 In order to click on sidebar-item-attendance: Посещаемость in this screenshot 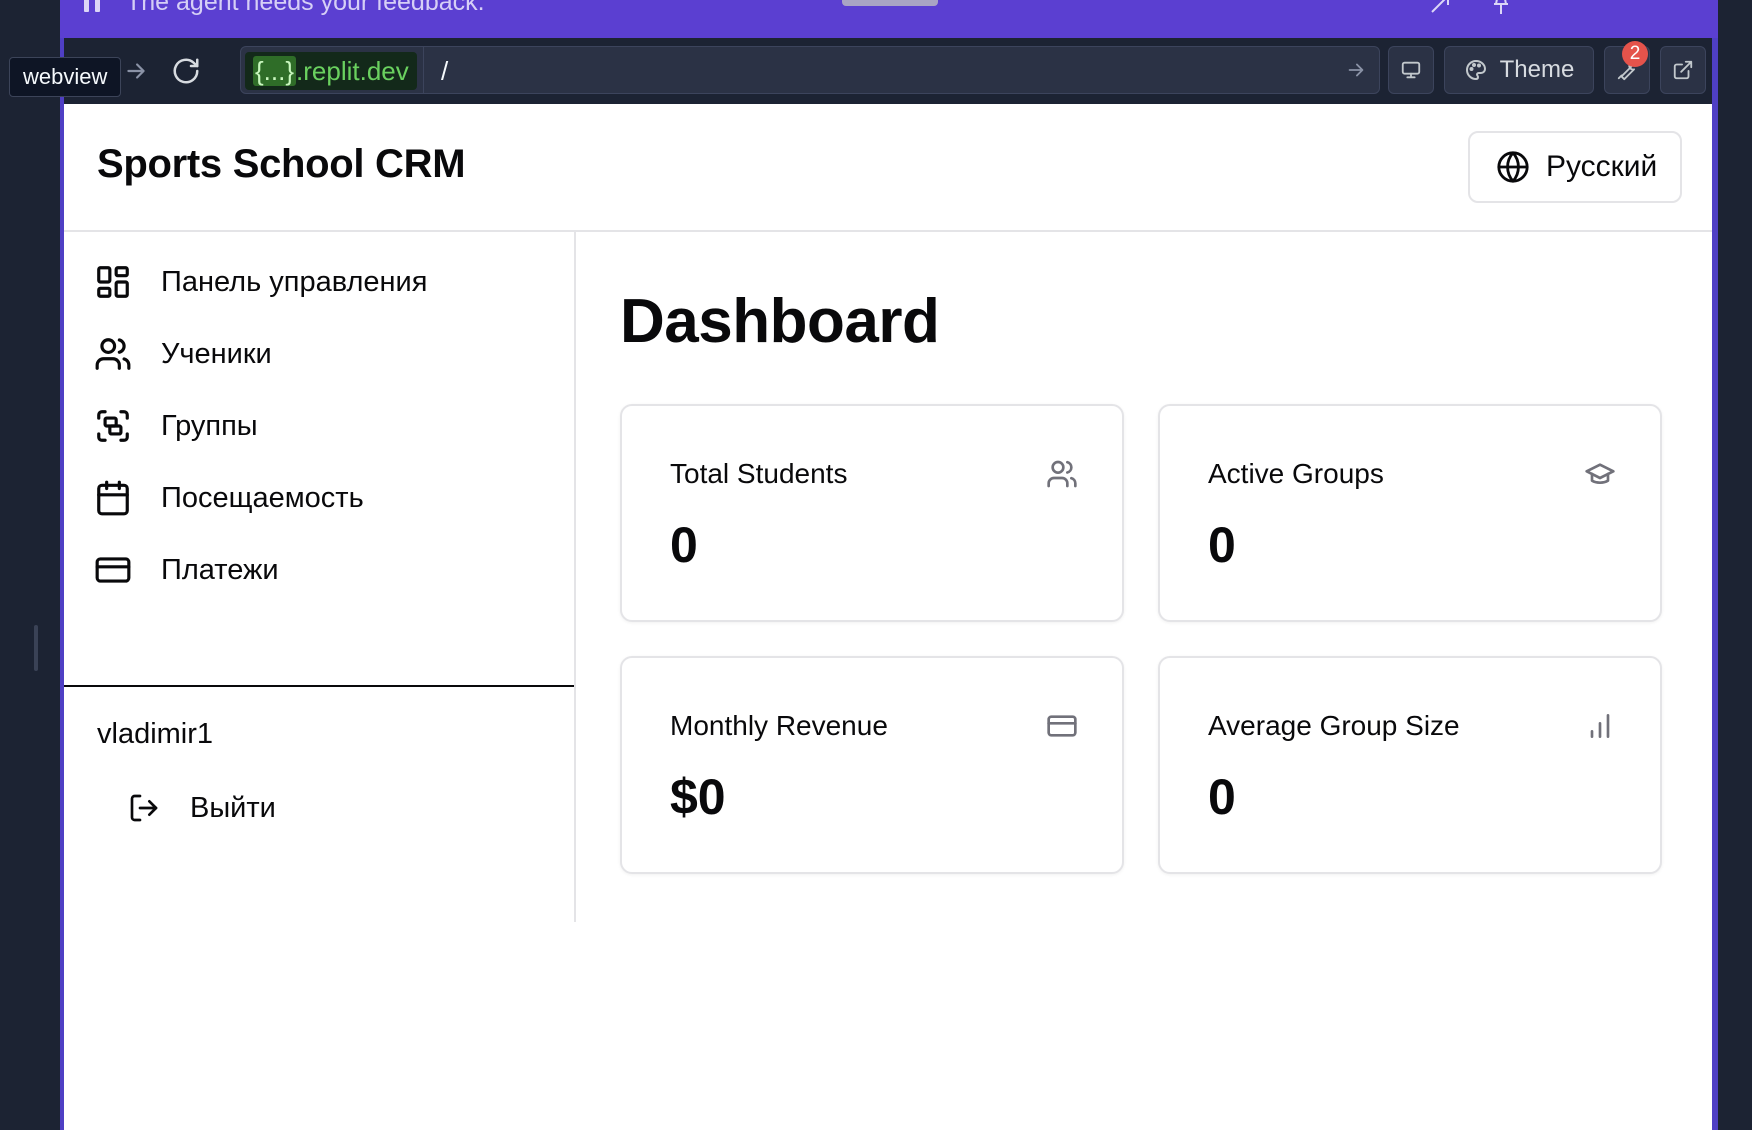, I will do `click(229, 498)`.